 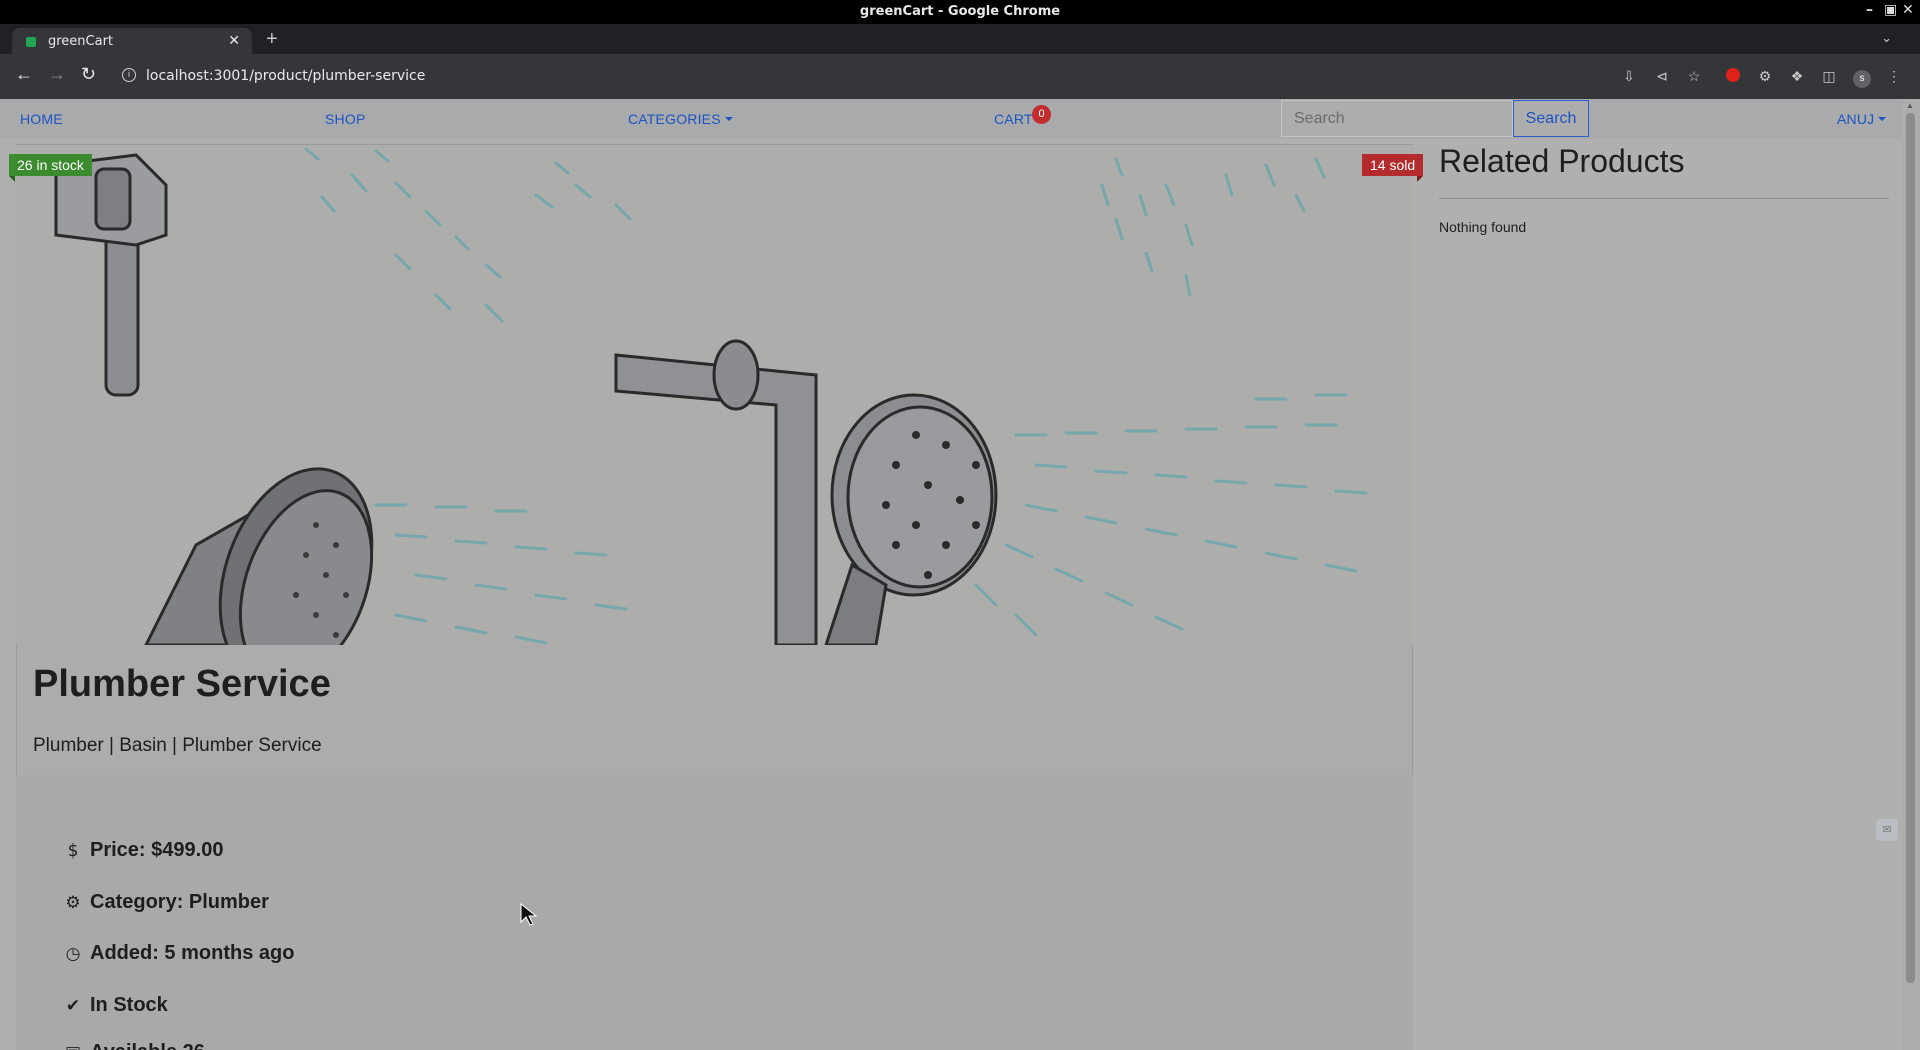 What do you see at coordinates (1397, 118) in the screenshot?
I see `search-input` at bounding box center [1397, 118].